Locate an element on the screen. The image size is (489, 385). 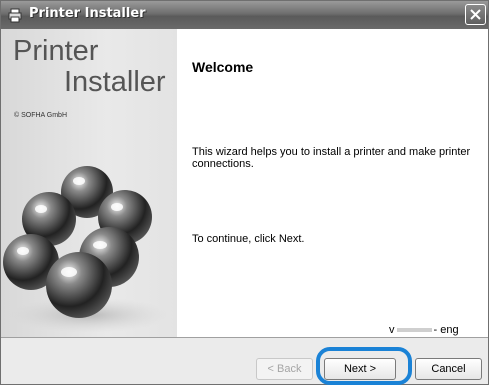
logo-line-1: Printer is located at coordinates (56, 51).